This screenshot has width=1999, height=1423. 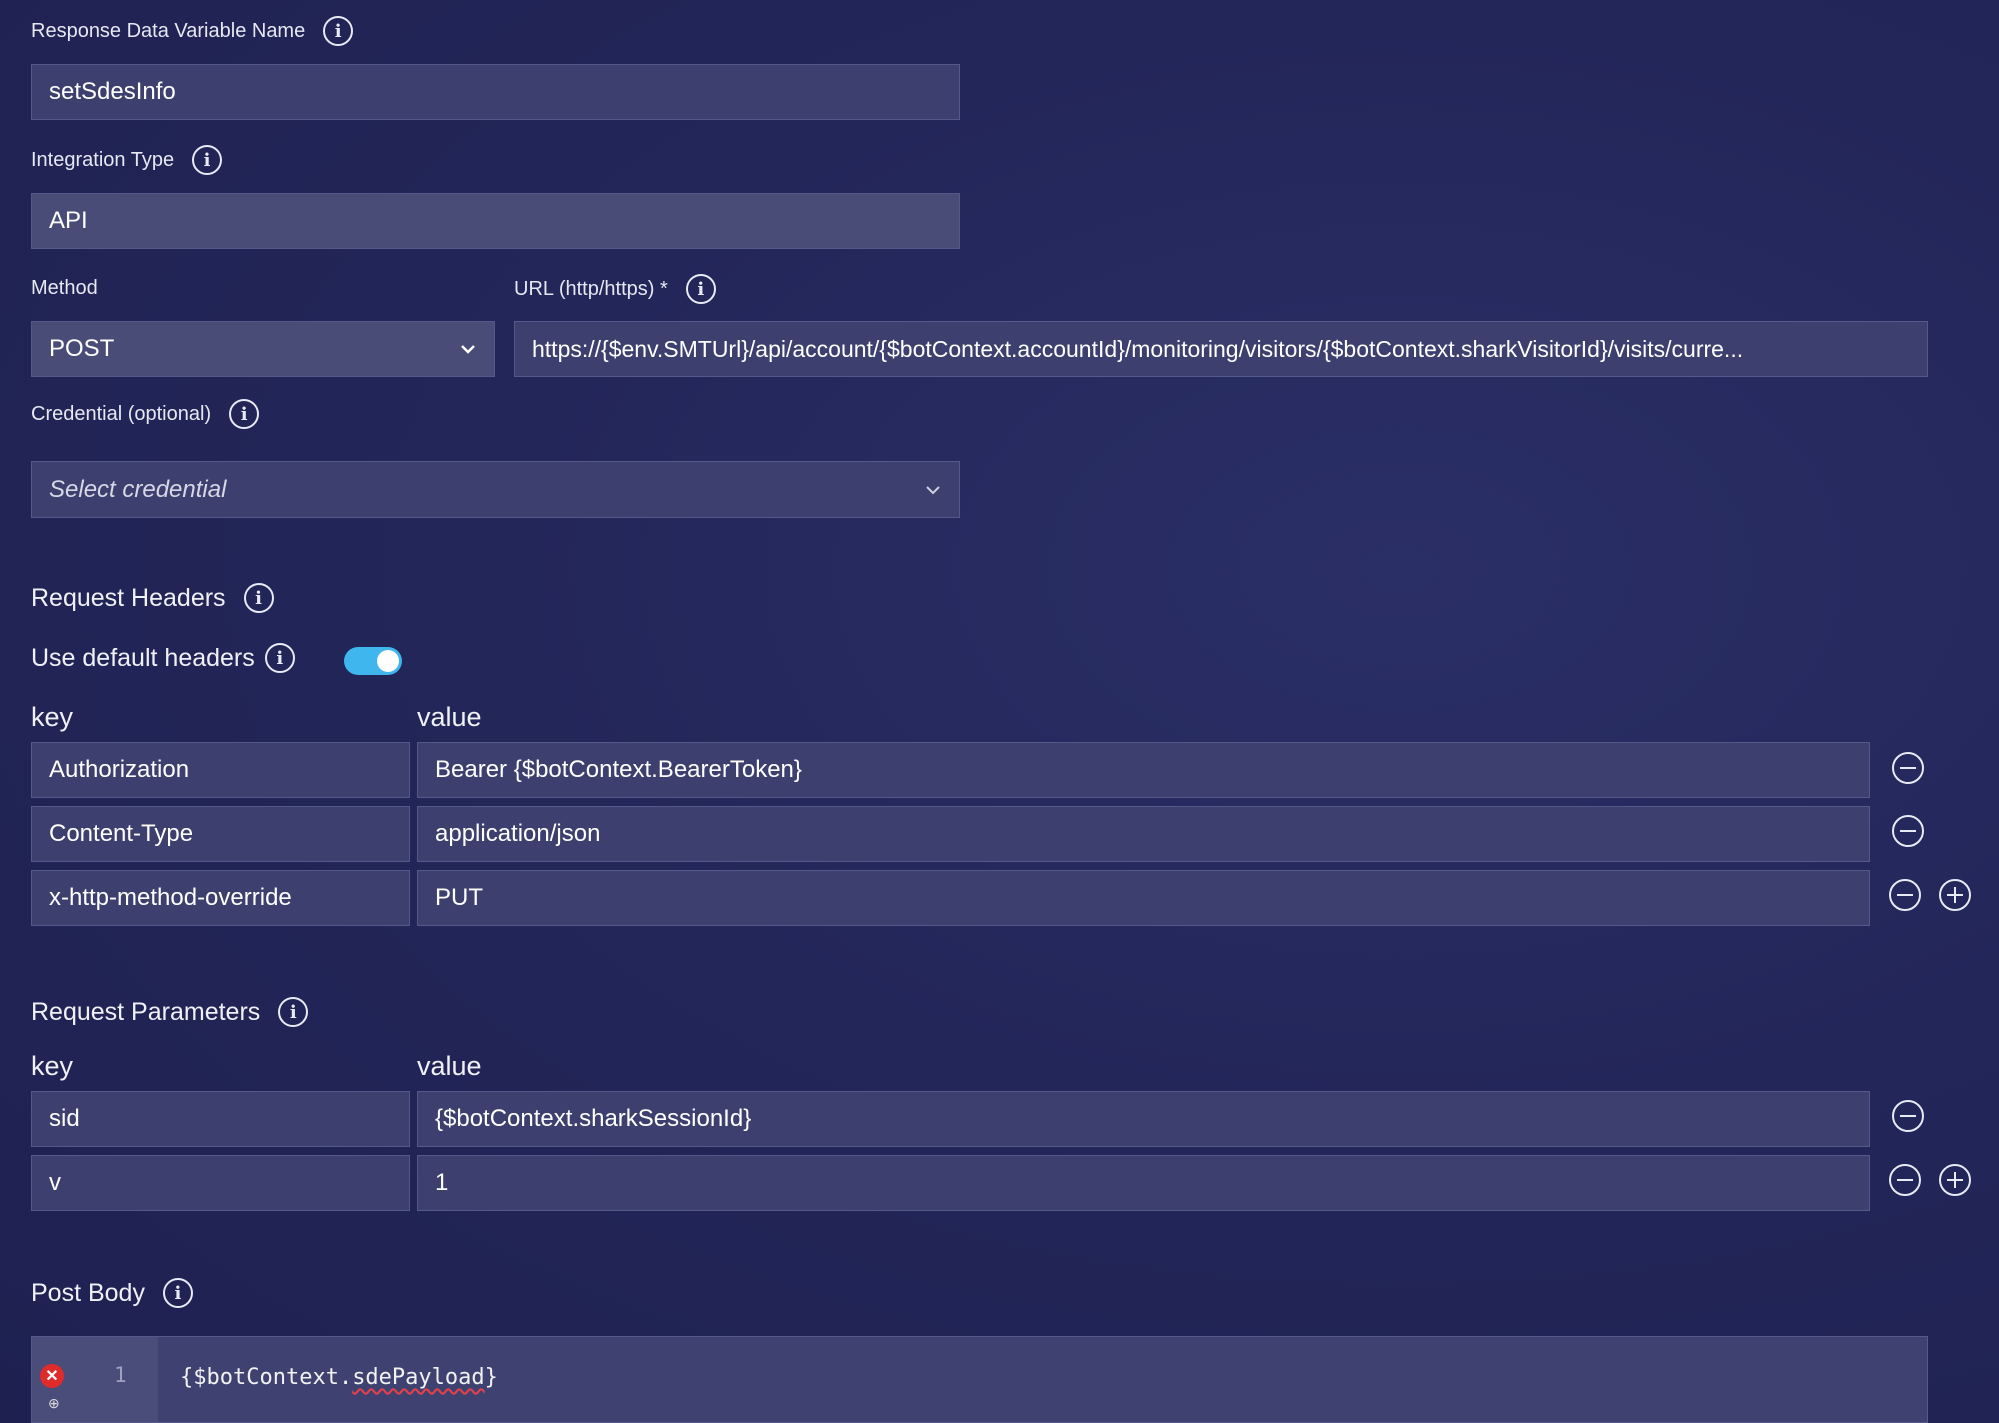 What do you see at coordinates (52, 1066) in the screenshot?
I see `params-key-column-header: key` at bounding box center [52, 1066].